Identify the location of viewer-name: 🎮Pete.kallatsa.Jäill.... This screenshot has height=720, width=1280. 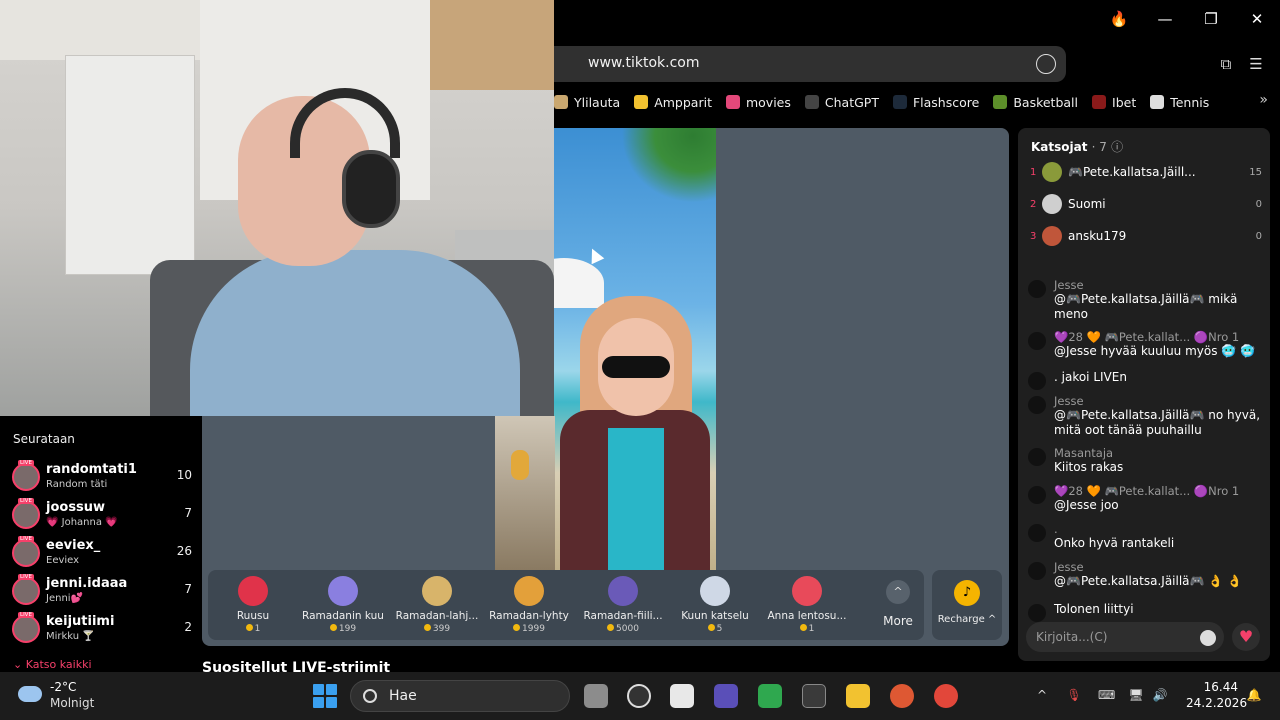
(1132, 172).